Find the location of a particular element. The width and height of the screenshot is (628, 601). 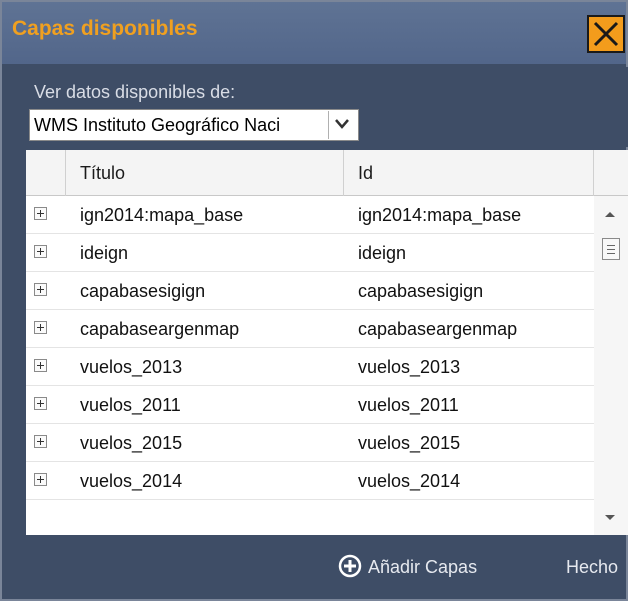

row-id: vuelos_2011 is located at coordinates (408, 405).